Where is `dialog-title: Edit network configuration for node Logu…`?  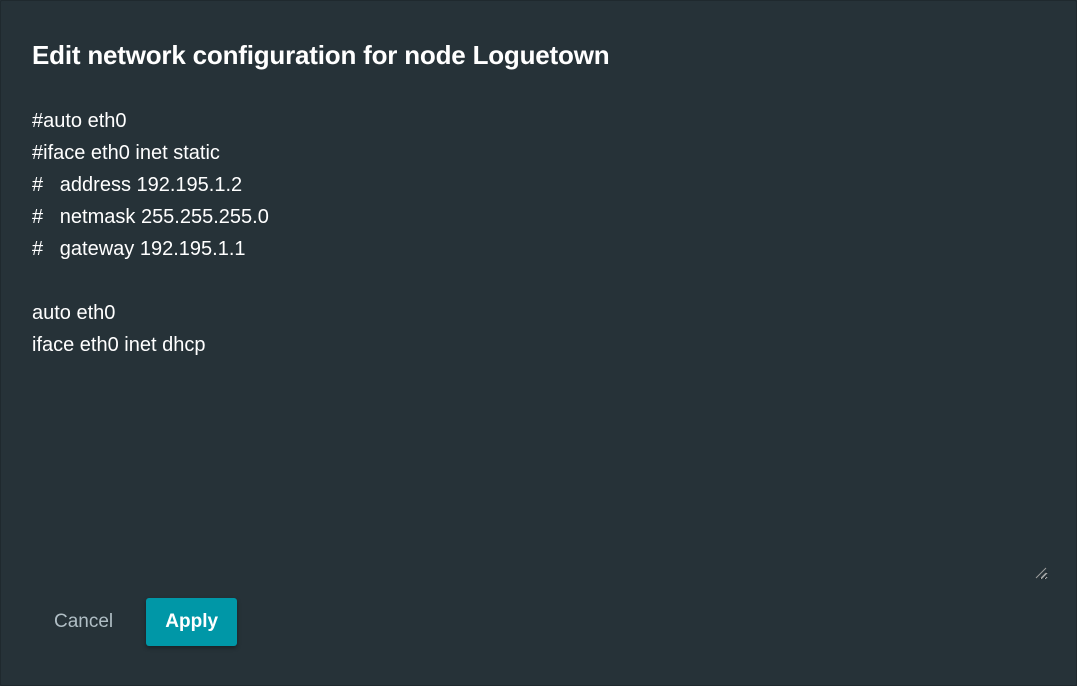
dialog-title: Edit network configuration for node Logu… is located at coordinates (321, 55).